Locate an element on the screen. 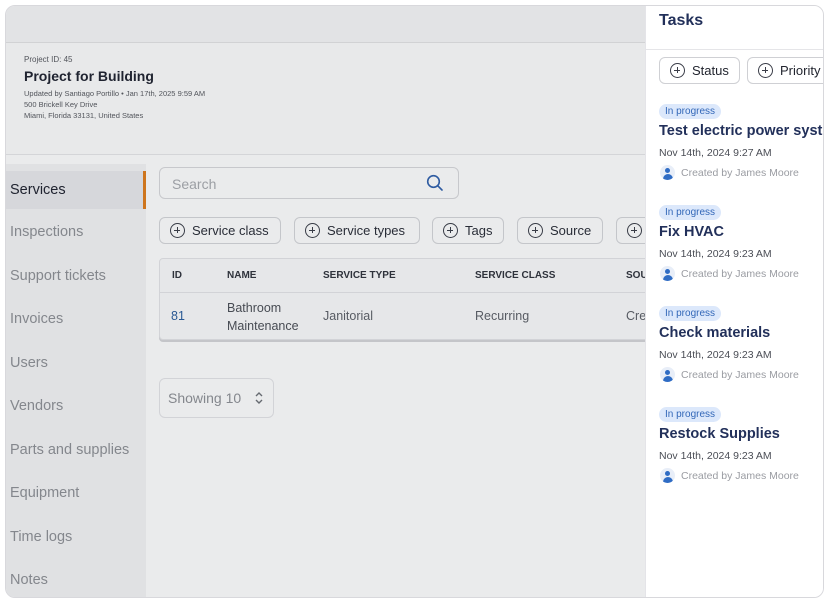  task-title: Test electric power system is located at coordinates (741, 131).